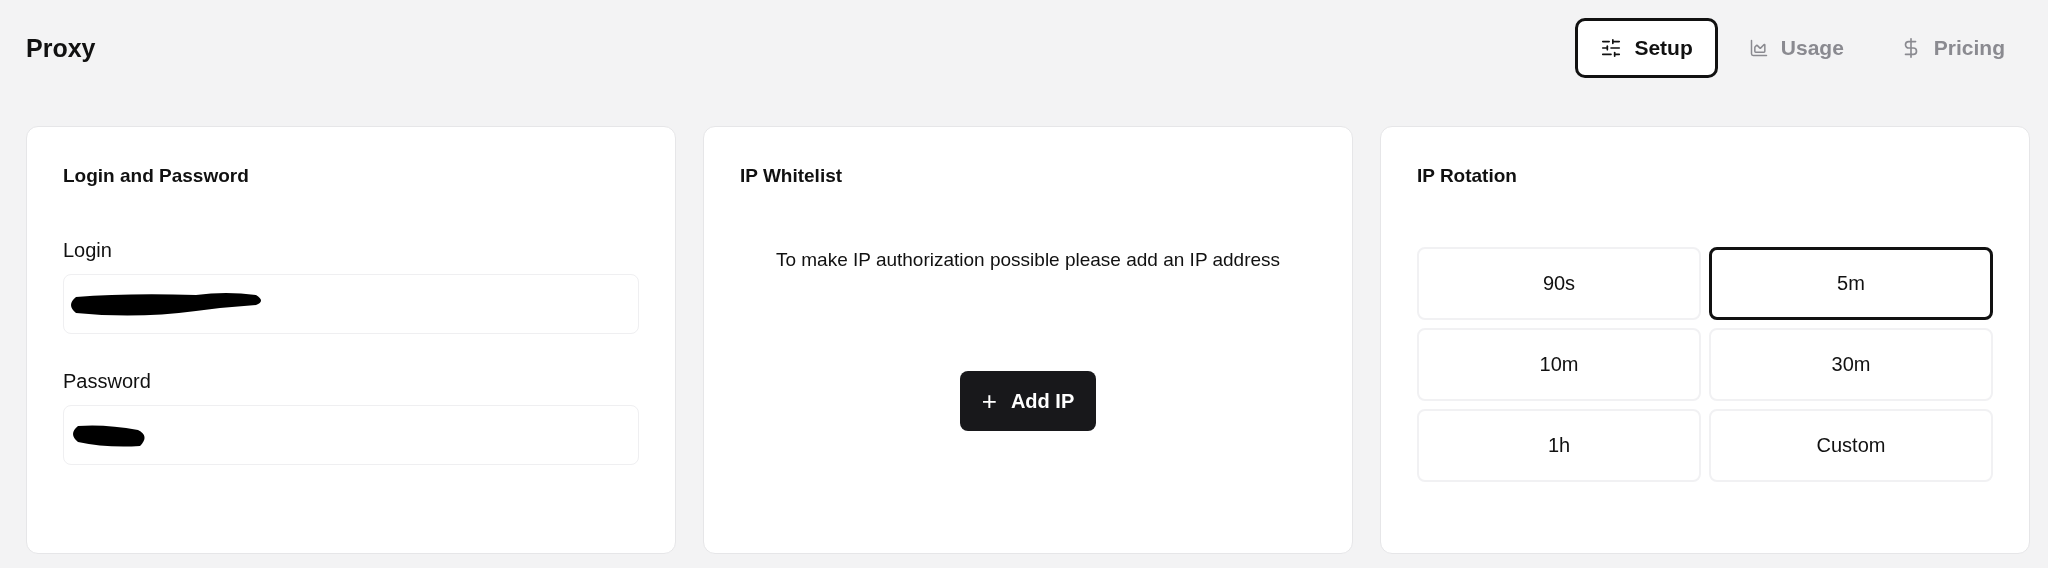 Image resolution: width=2048 pixels, height=568 pixels. I want to click on field-label: Password, so click(107, 381).